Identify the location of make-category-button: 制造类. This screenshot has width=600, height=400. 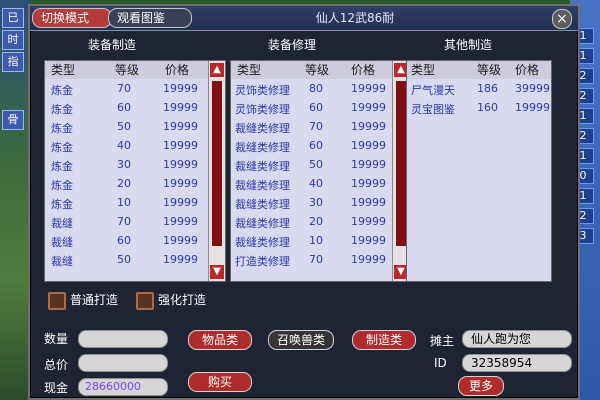
(384, 340).